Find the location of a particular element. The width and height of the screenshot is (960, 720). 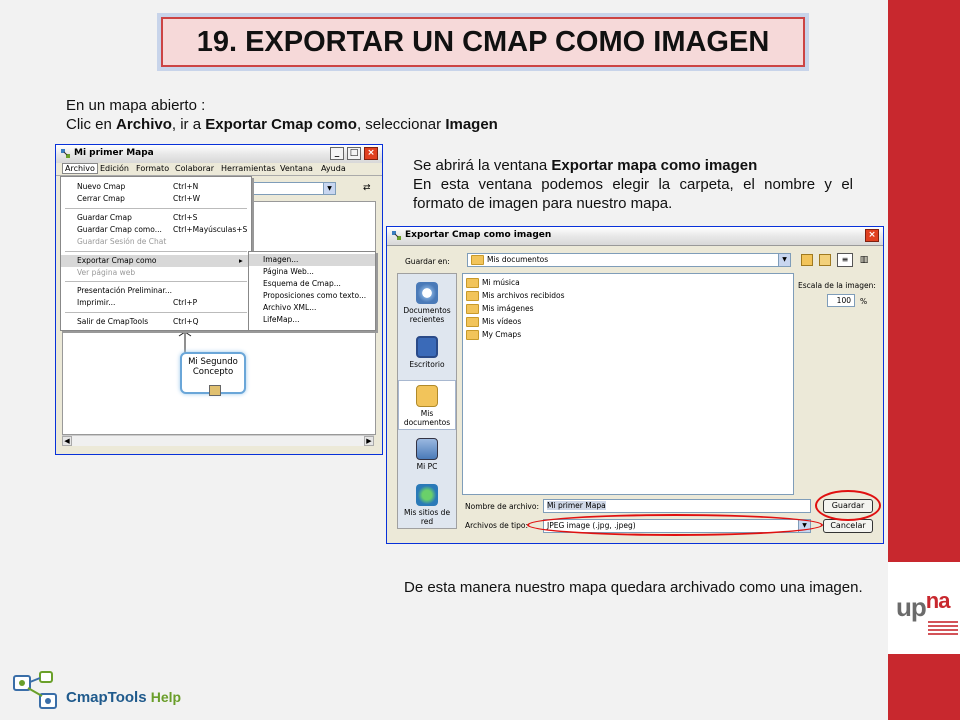

cmaptools-help-brand: CmapTools Help is located at coordinates (124, 697).